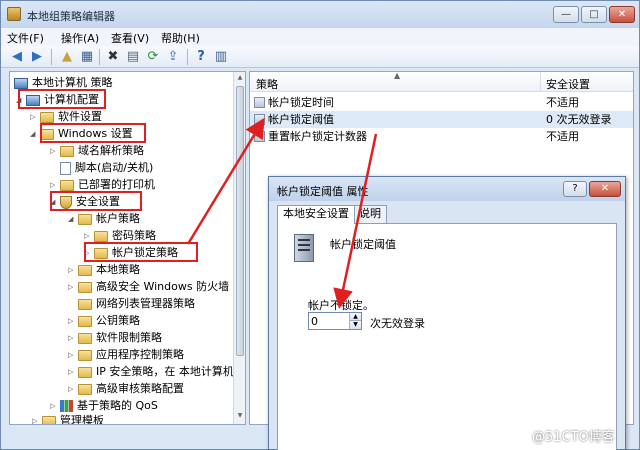  What do you see at coordinates (118, 320) in the screenshot?
I see `tree-label: 公钥策略` at bounding box center [118, 320].